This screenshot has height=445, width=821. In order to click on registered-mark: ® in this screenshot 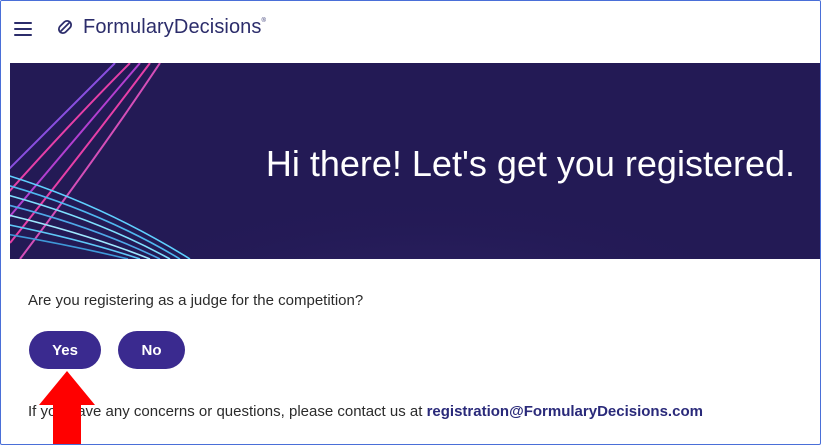, I will do `click(264, 21)`.